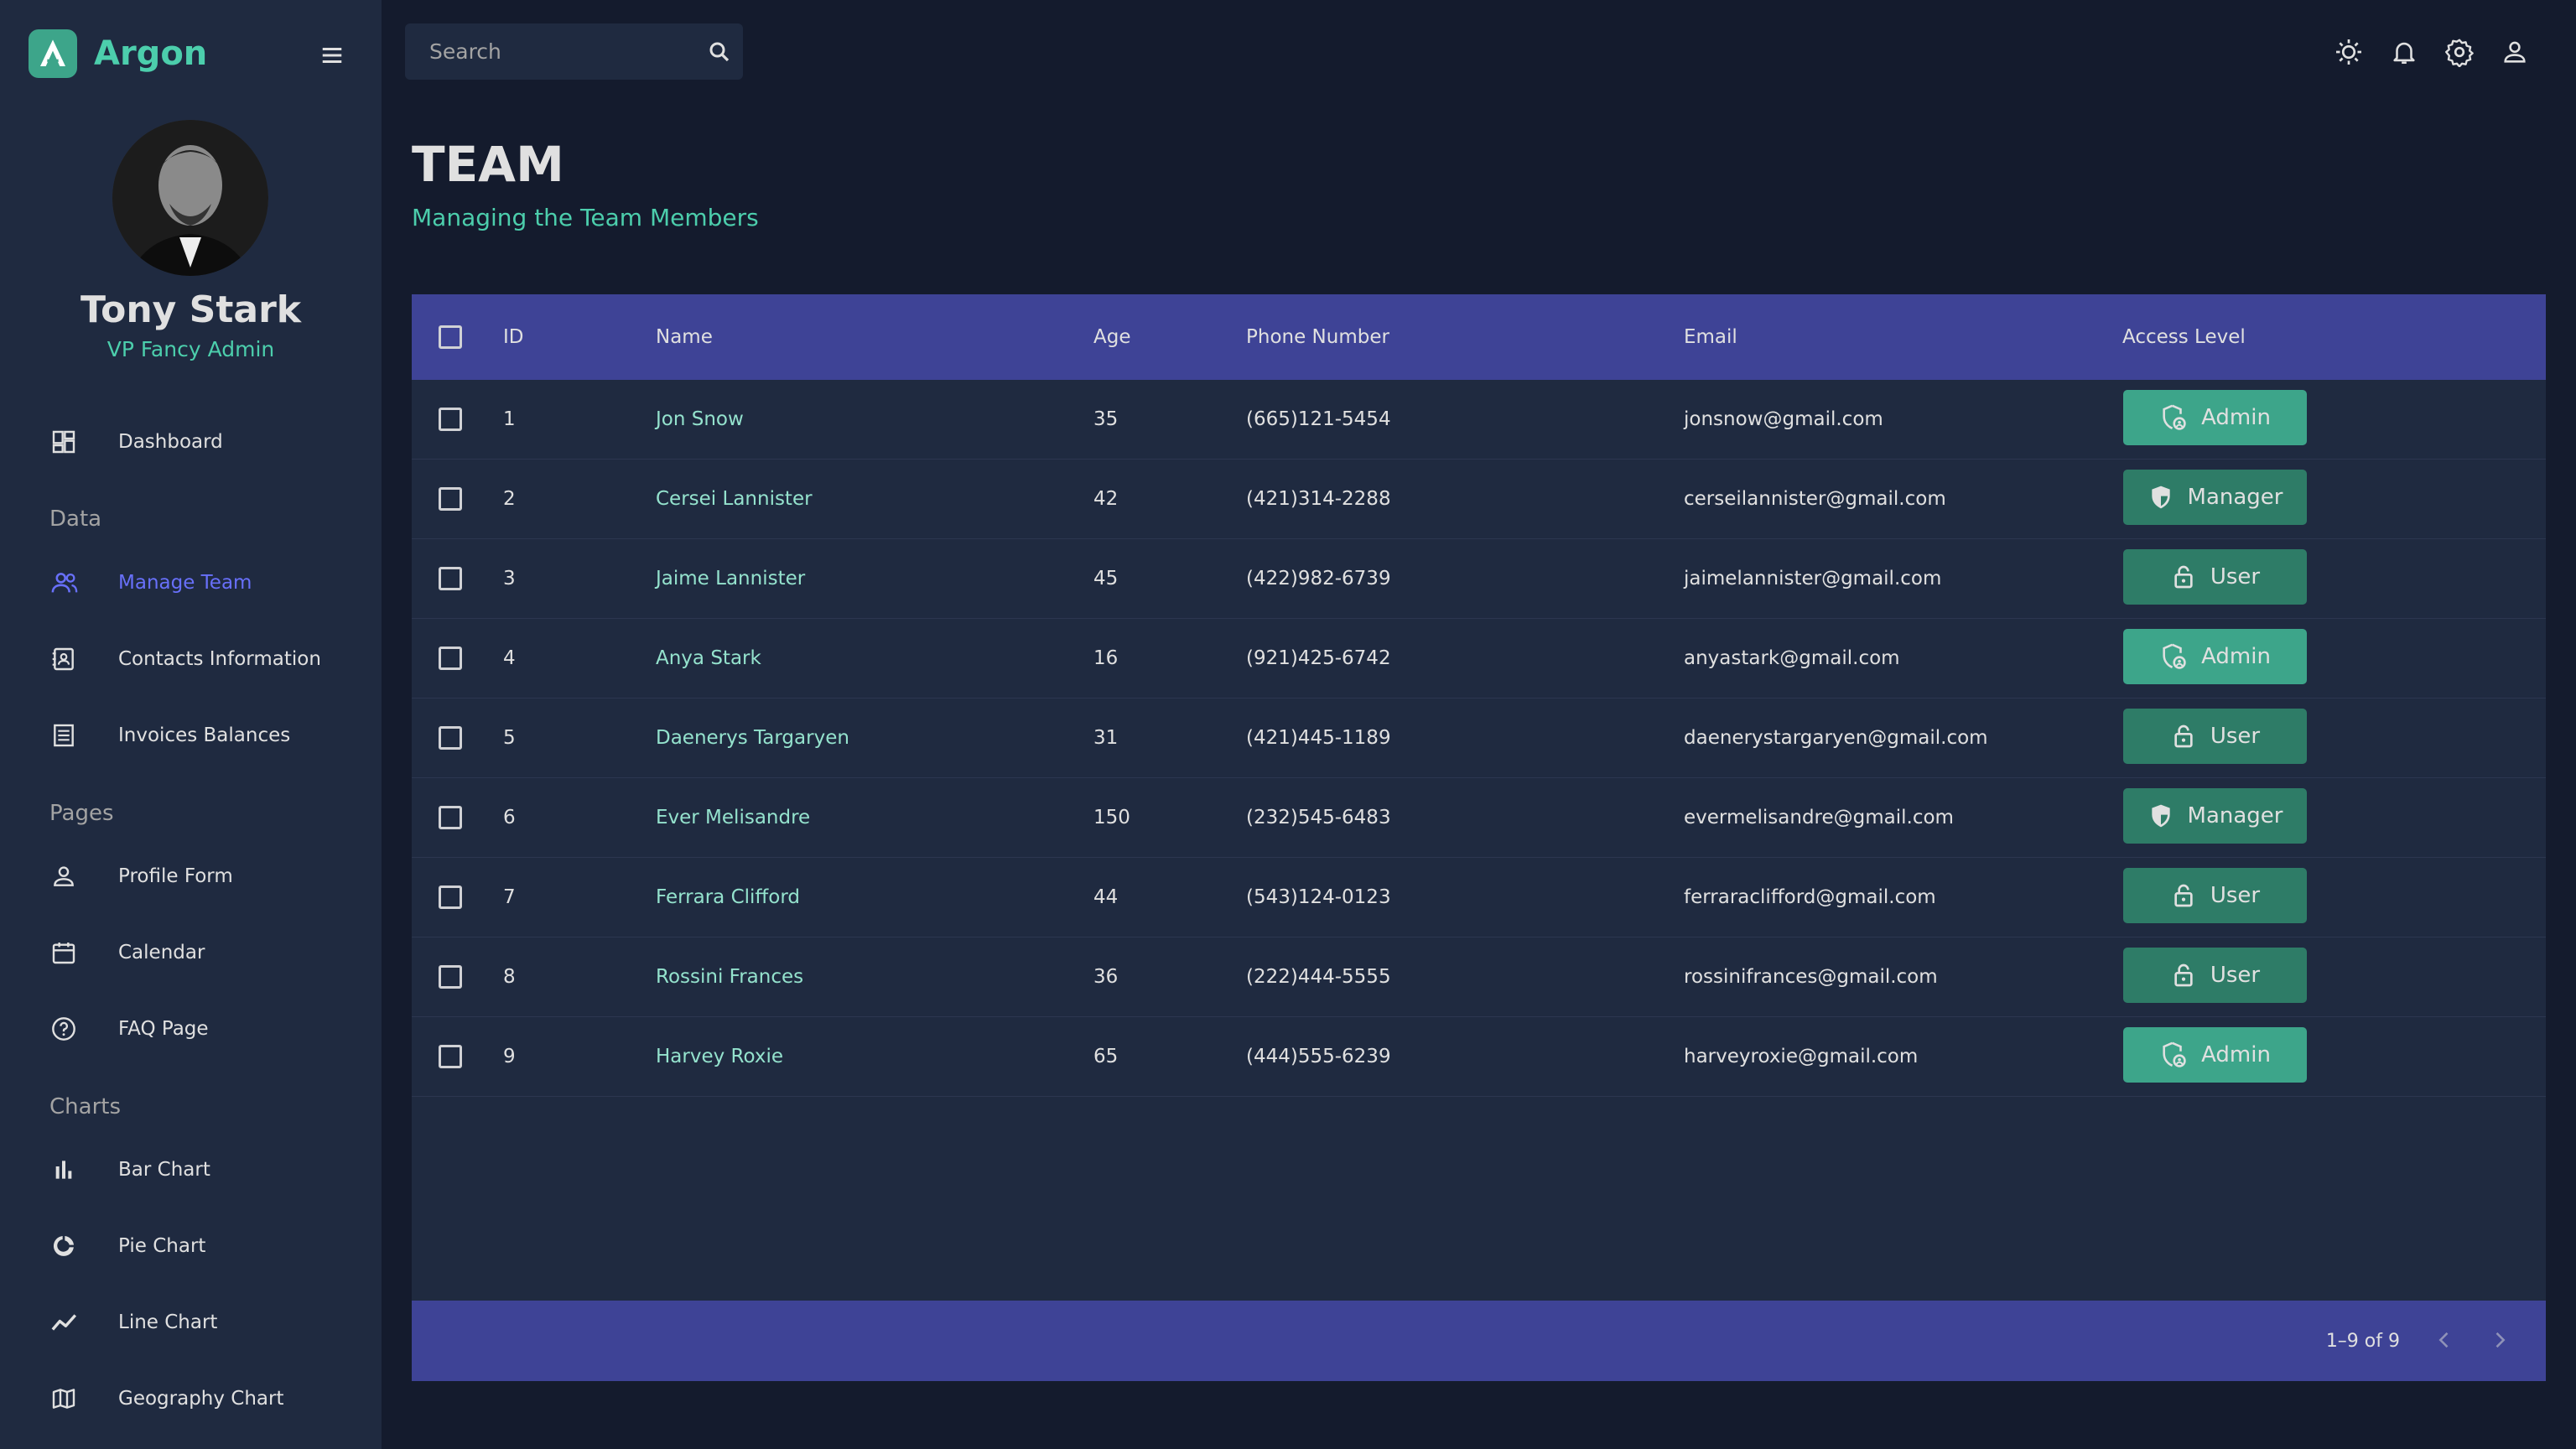 The image size is (2576, 1449). What do you see at coordinates (75, 442) in the screenshot?
I see `dashboard-icon` at bounding box center [75, 442].